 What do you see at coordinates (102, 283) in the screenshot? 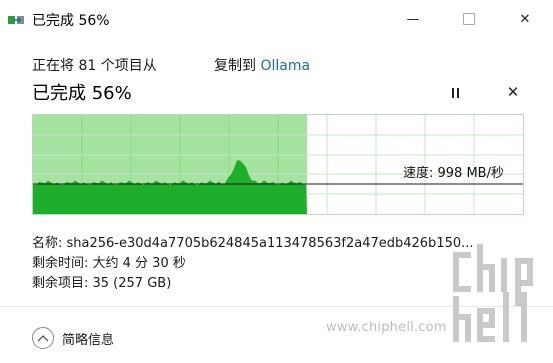
I see `items-remaining: 剩余项目: 35 (257 GB)` at bounding box center [102, 283].